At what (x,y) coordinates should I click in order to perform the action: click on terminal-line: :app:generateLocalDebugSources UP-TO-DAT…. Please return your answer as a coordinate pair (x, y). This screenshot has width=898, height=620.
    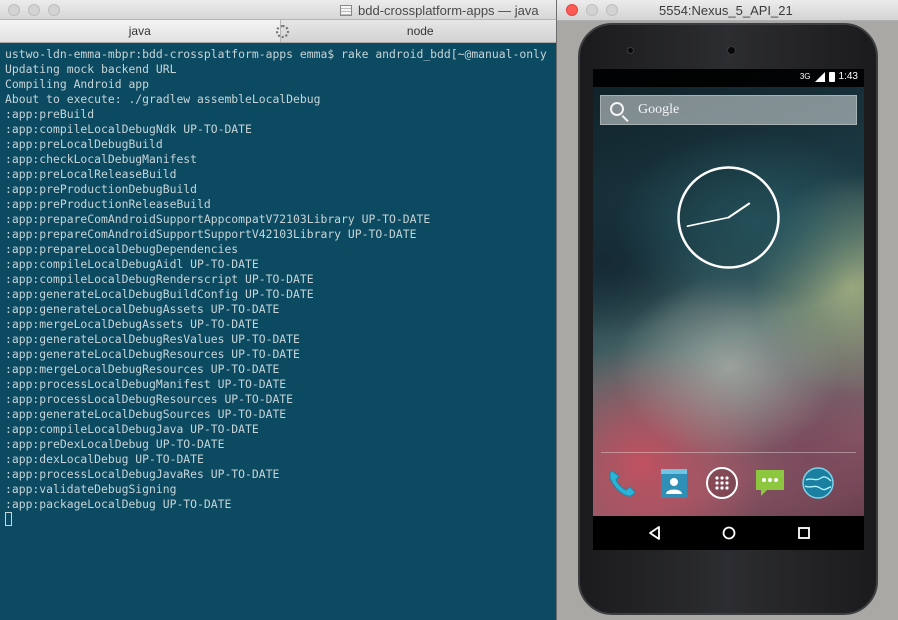
    Looking at the image, I should click on (146, 414).